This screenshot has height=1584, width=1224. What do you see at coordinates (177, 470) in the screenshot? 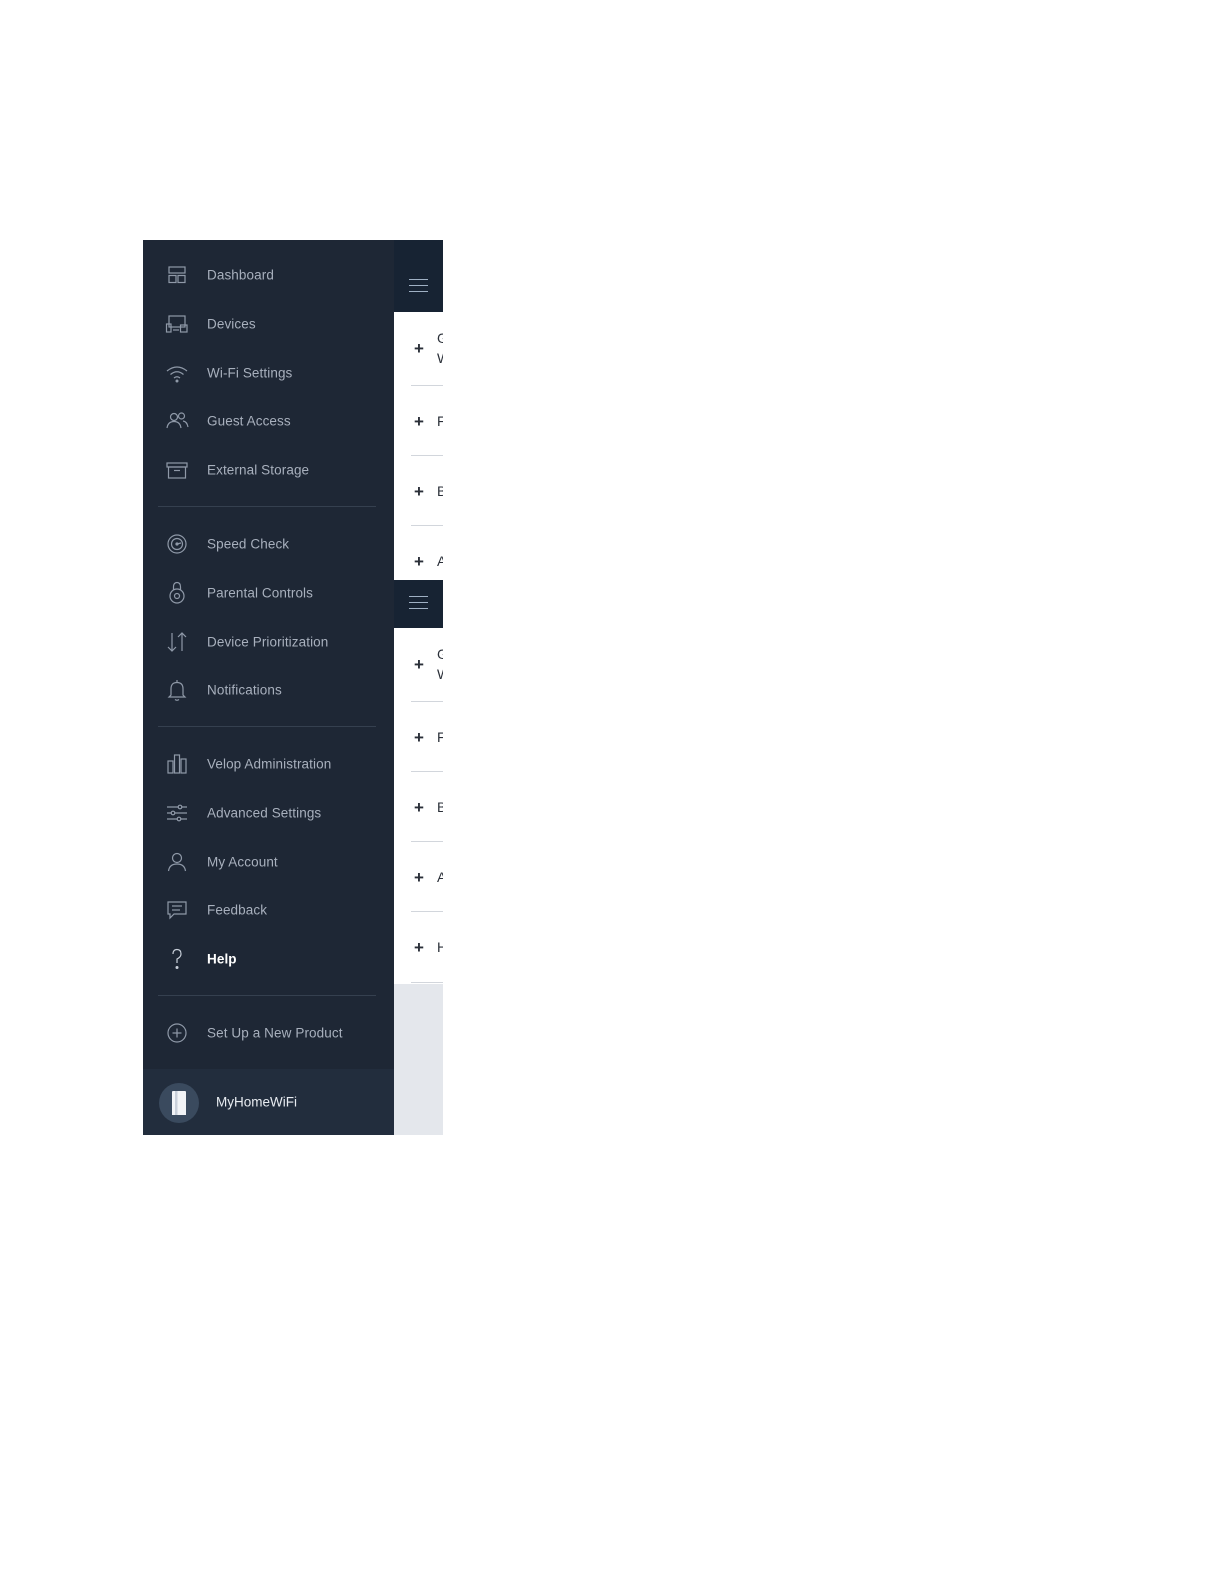
I see `external-storage-icon` at bounding box center [177, 470].